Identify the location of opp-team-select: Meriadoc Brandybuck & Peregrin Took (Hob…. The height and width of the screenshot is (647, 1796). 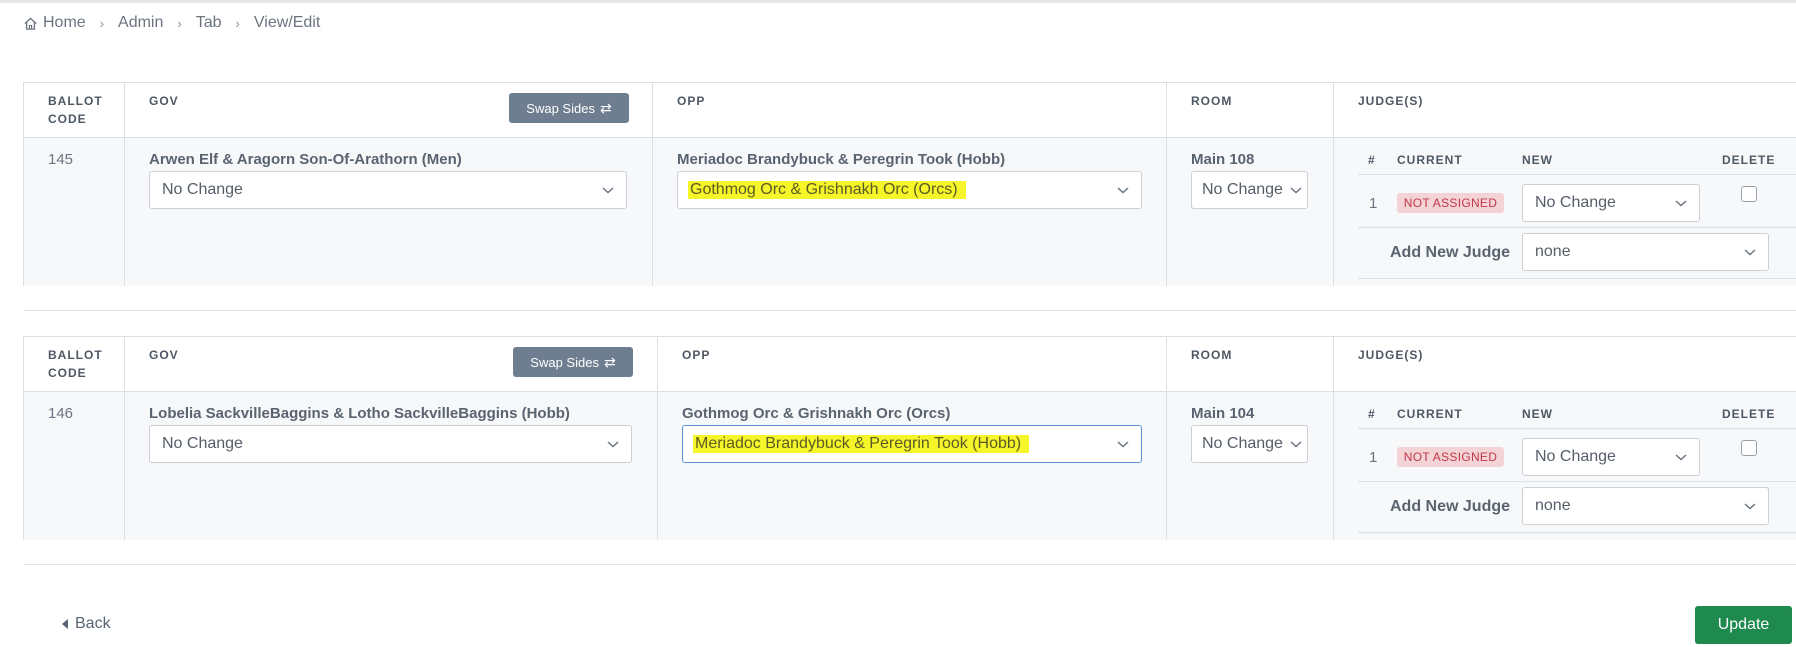
(912, 444).